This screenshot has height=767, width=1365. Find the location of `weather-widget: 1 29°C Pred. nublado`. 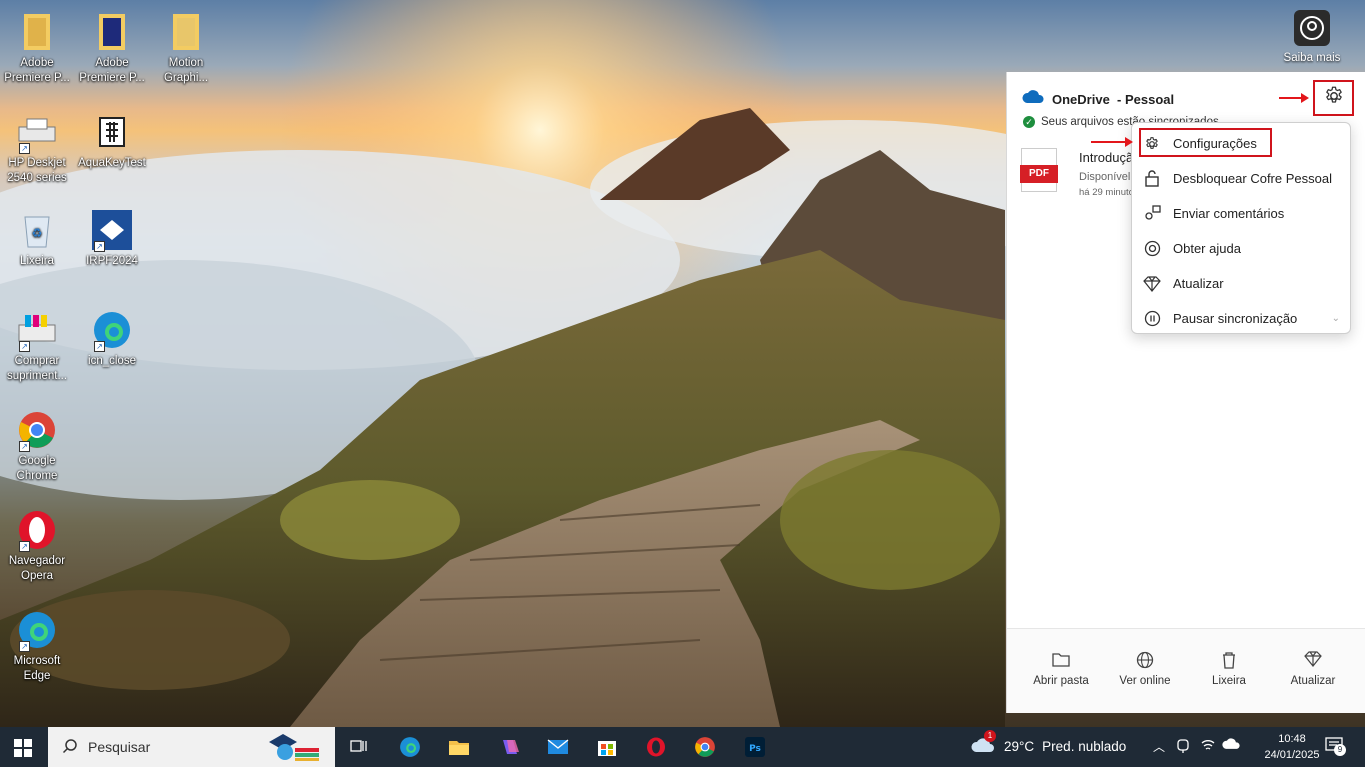

weather-widget: 1 29°C Pred. nublado is located at coordinates (1048, 743).